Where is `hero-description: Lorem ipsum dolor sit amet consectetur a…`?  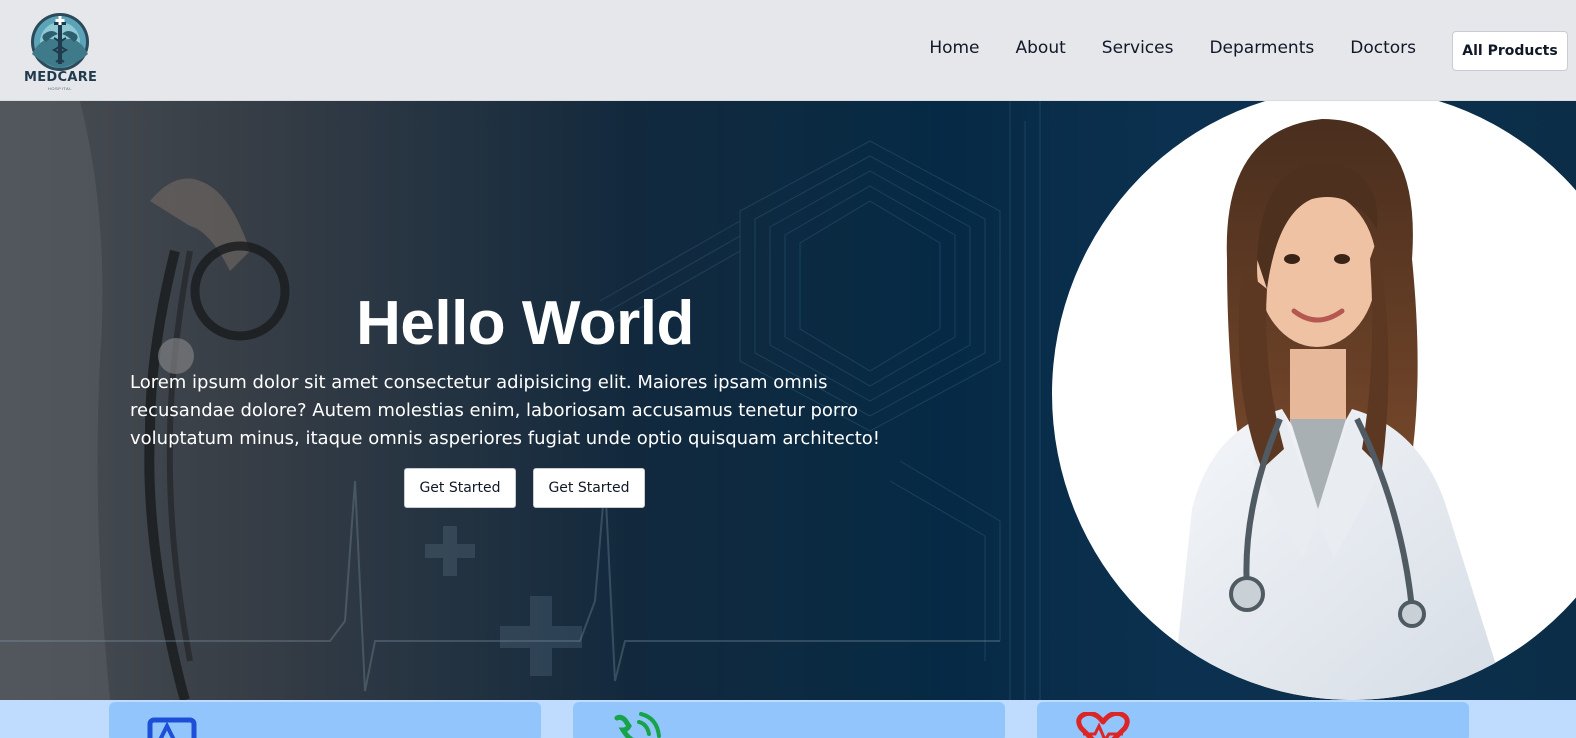 hero-description: Lorem ipsum dolor sit amet consectetur a… is located at coordinates (505, 410).